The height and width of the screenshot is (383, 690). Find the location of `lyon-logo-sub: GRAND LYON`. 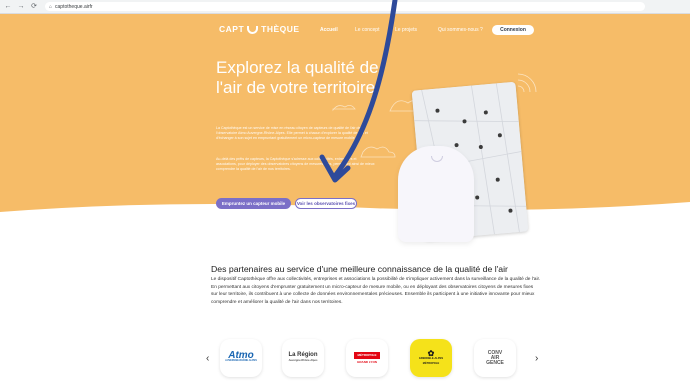

lyon-logo-sub: GRAND LYON is located at coordinates (367, 361).